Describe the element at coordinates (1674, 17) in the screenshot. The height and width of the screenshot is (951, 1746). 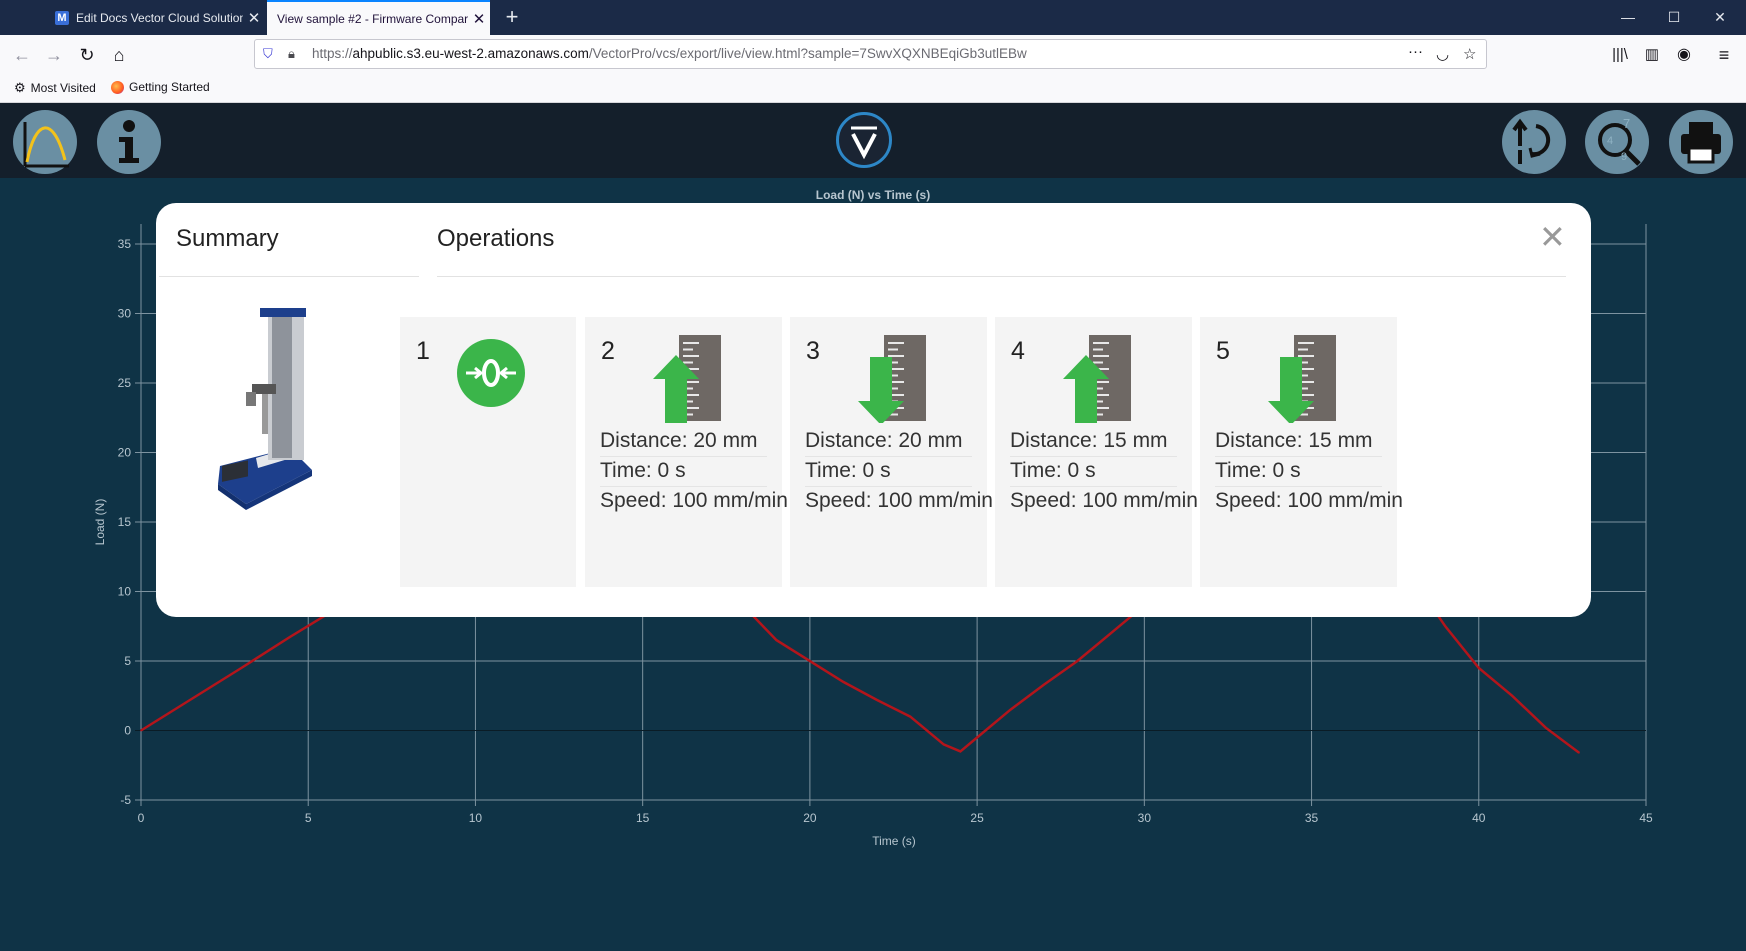
I see `window-maximize-icon: ☐` at that location.